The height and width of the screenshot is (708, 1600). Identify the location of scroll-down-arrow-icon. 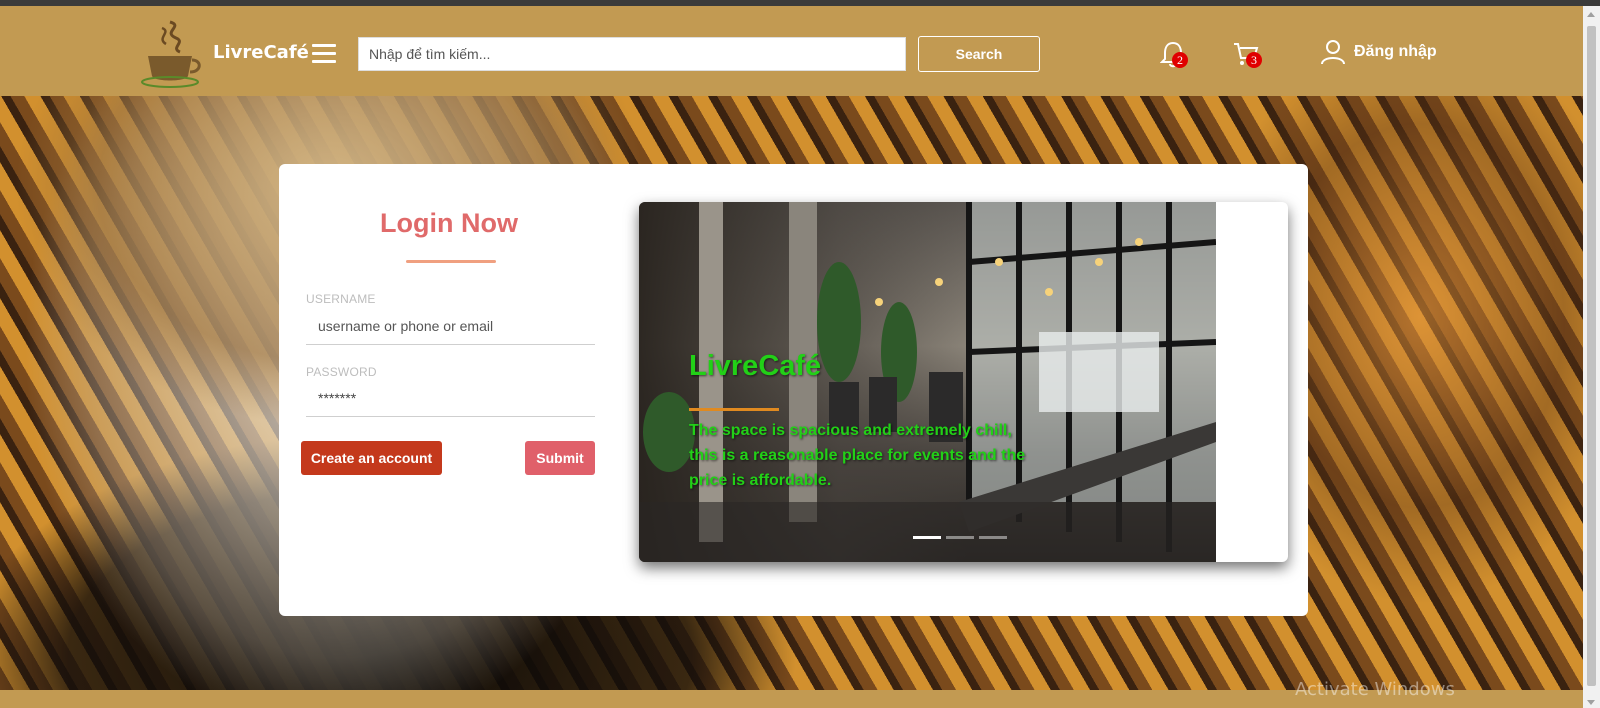
(1591, 702).